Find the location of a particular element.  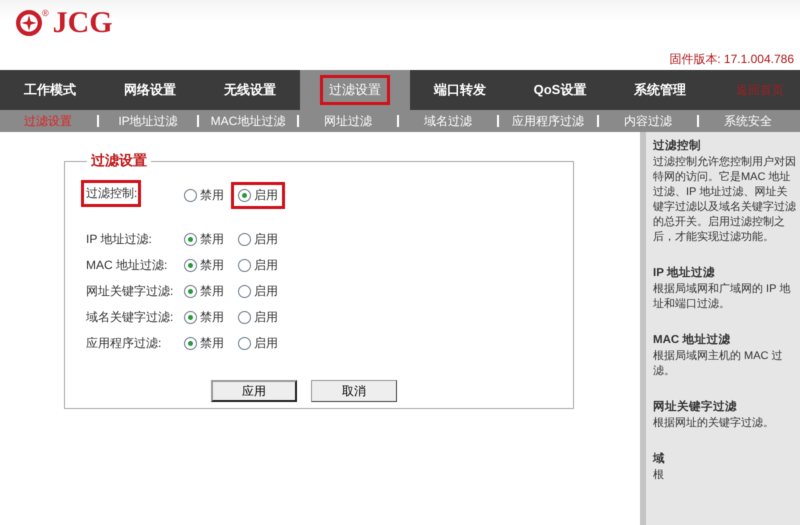

panel-title: 过滤设置 is located at coordinates (119, 161).